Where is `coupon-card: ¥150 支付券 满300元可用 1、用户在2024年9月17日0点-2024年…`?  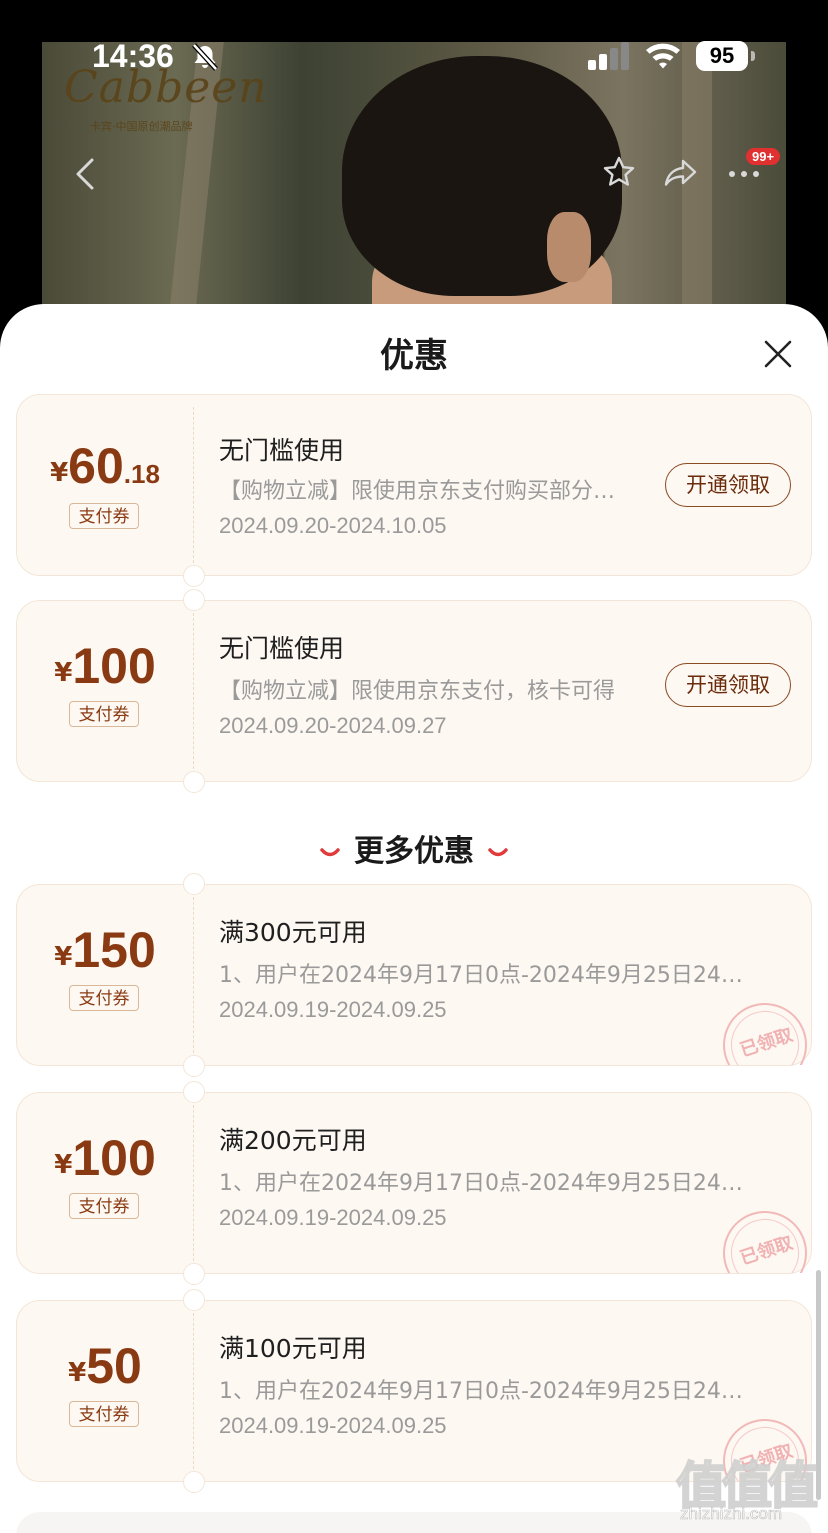 coupon-card: ¥150 支付券 满300元可用 1、用户在2024年9月17日0点-2024年… is located at coordinates (414, 975).